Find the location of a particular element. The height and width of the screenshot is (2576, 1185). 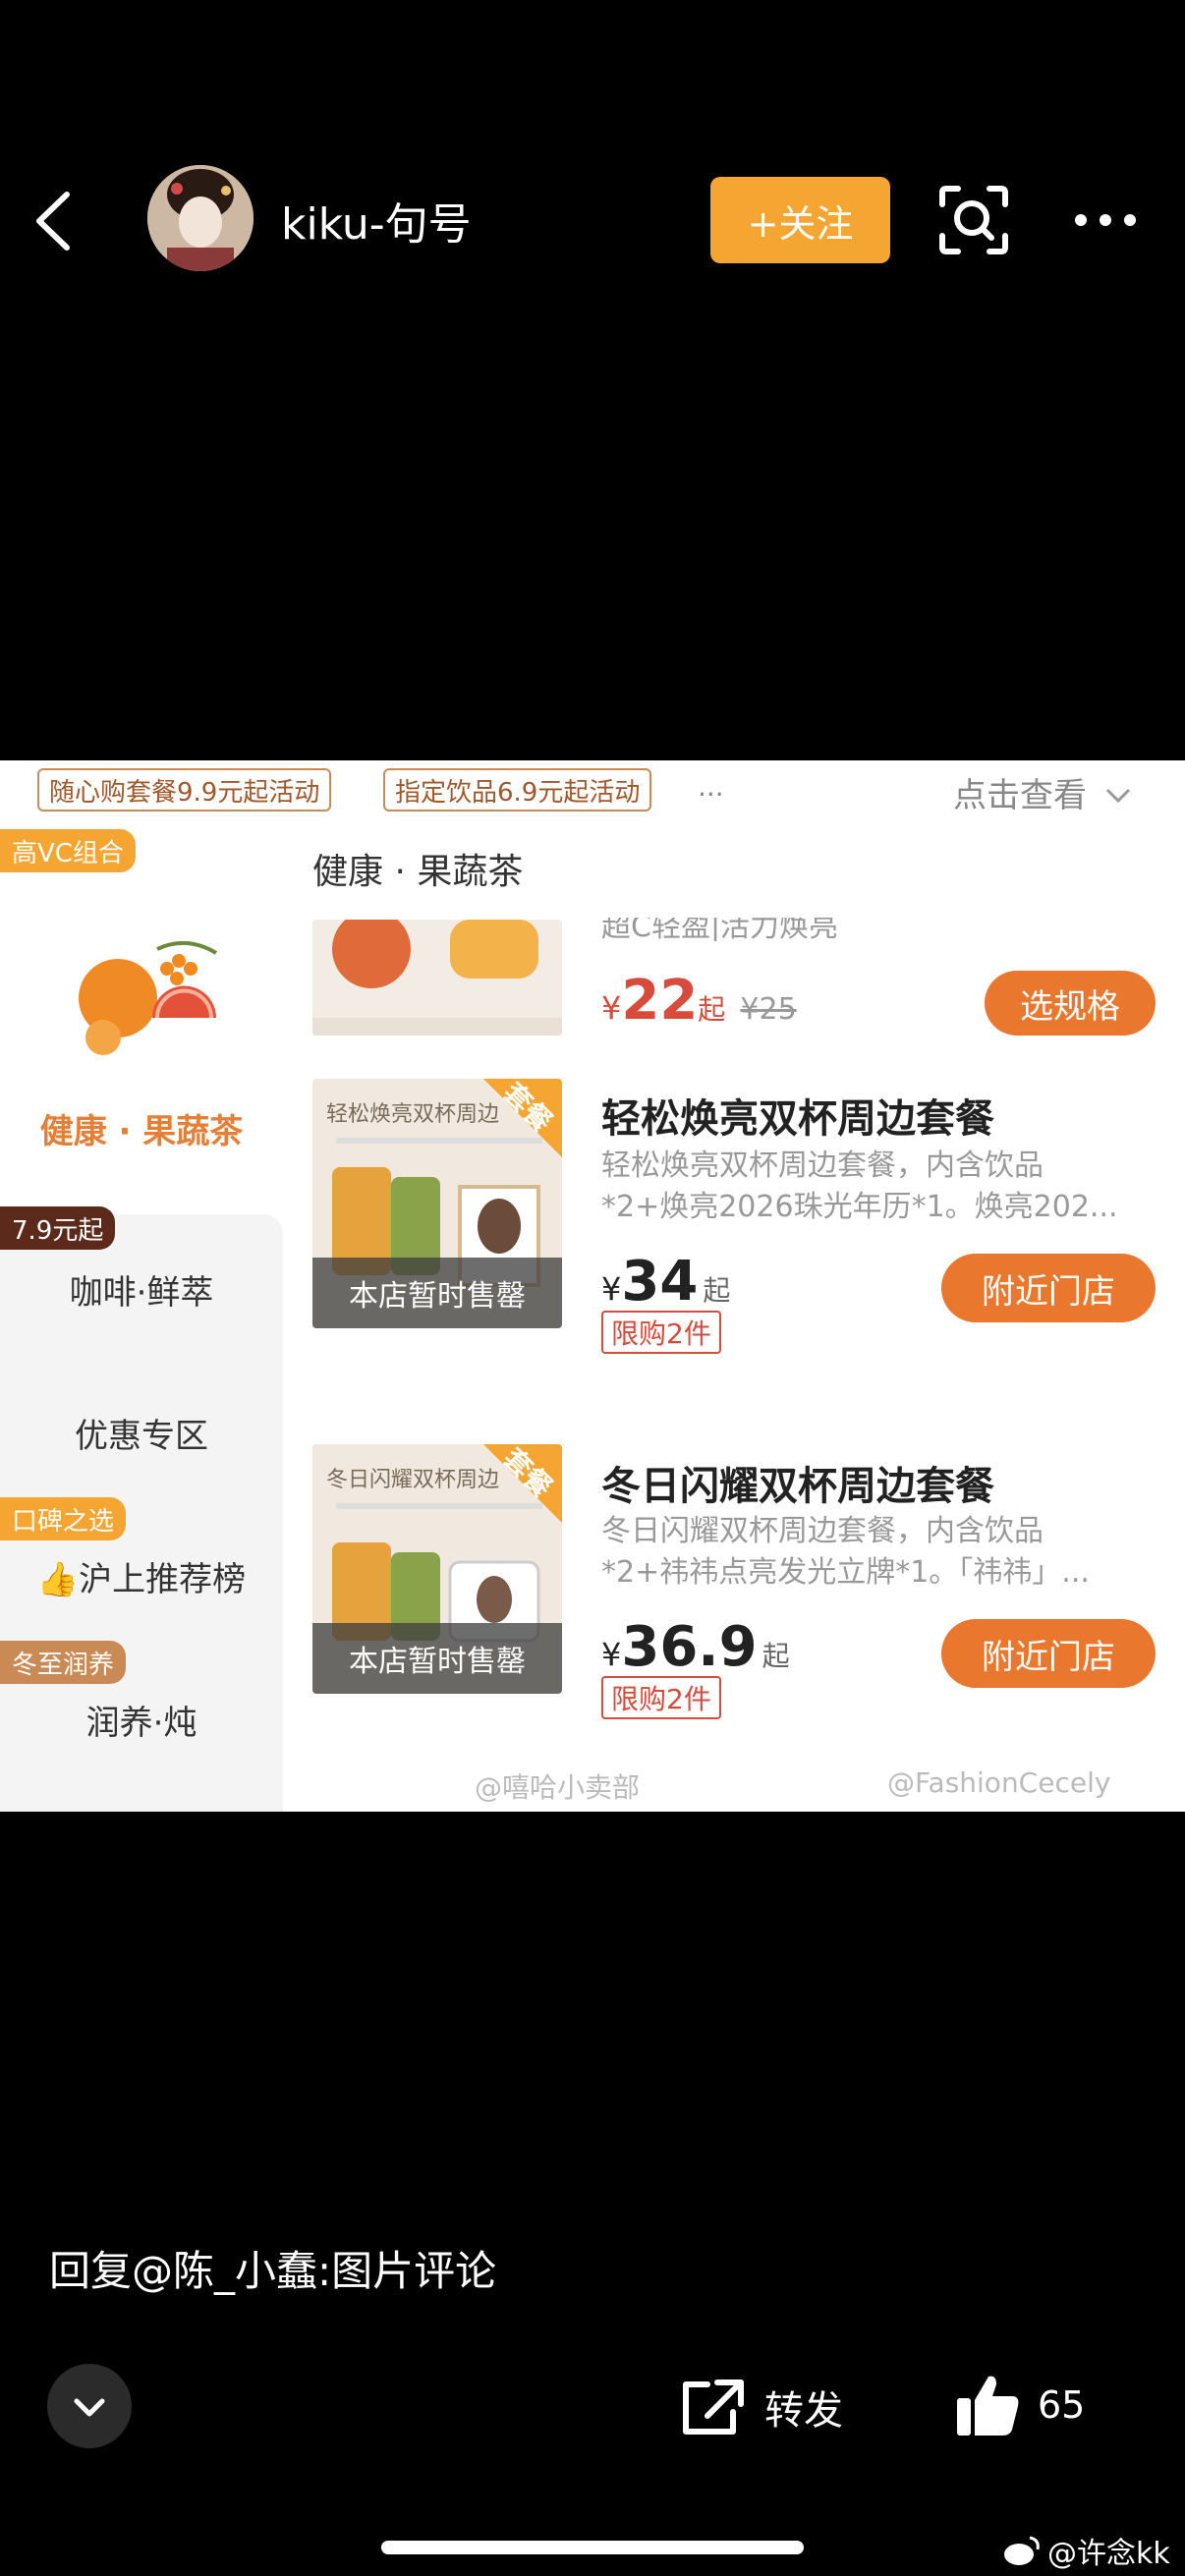

nav-tag-high-vc: 高VC组合 is located at coordinates (68, 850).